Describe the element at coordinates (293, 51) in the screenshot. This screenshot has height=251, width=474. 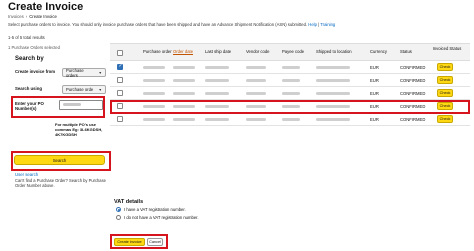
I see `col-payee-code: Payee code` at that location.